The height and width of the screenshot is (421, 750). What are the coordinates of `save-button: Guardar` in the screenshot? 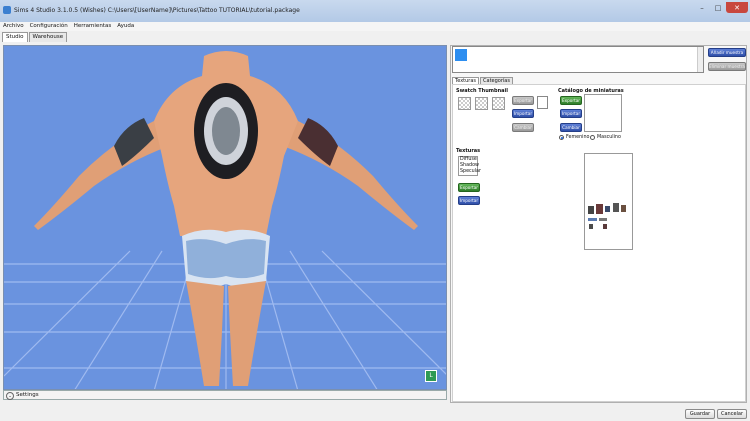 It's located at (700, 414).